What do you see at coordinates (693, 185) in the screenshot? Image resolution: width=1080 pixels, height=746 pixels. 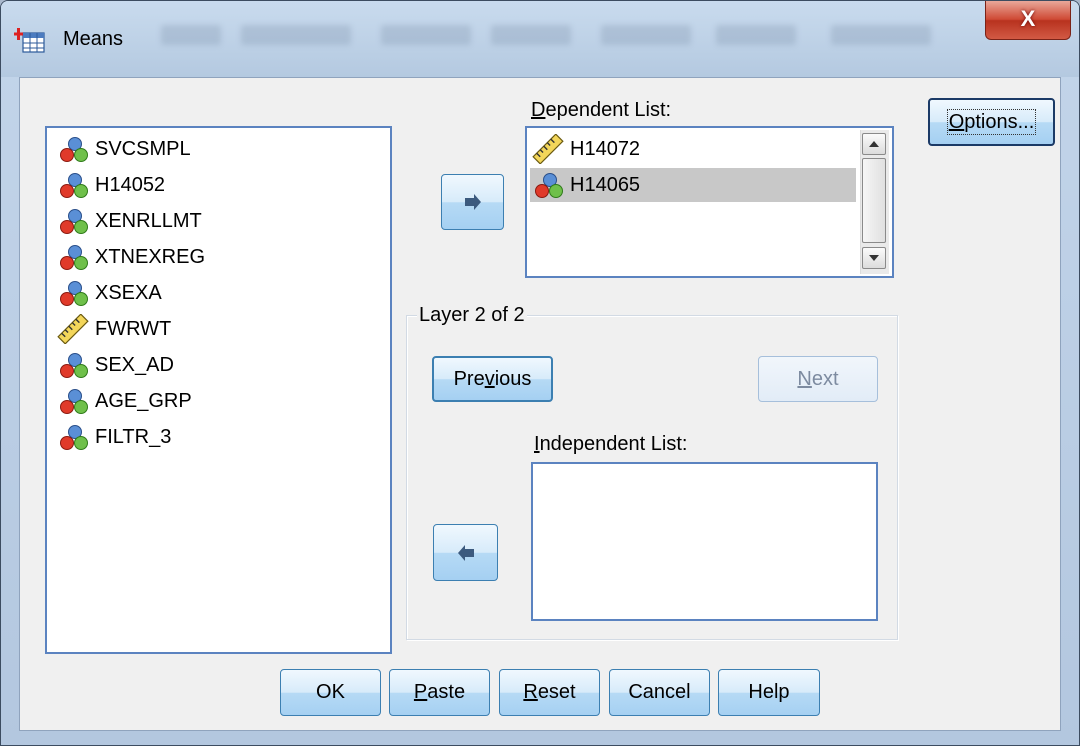 I see `list-item: H14065` at bounding box center [693, 185].